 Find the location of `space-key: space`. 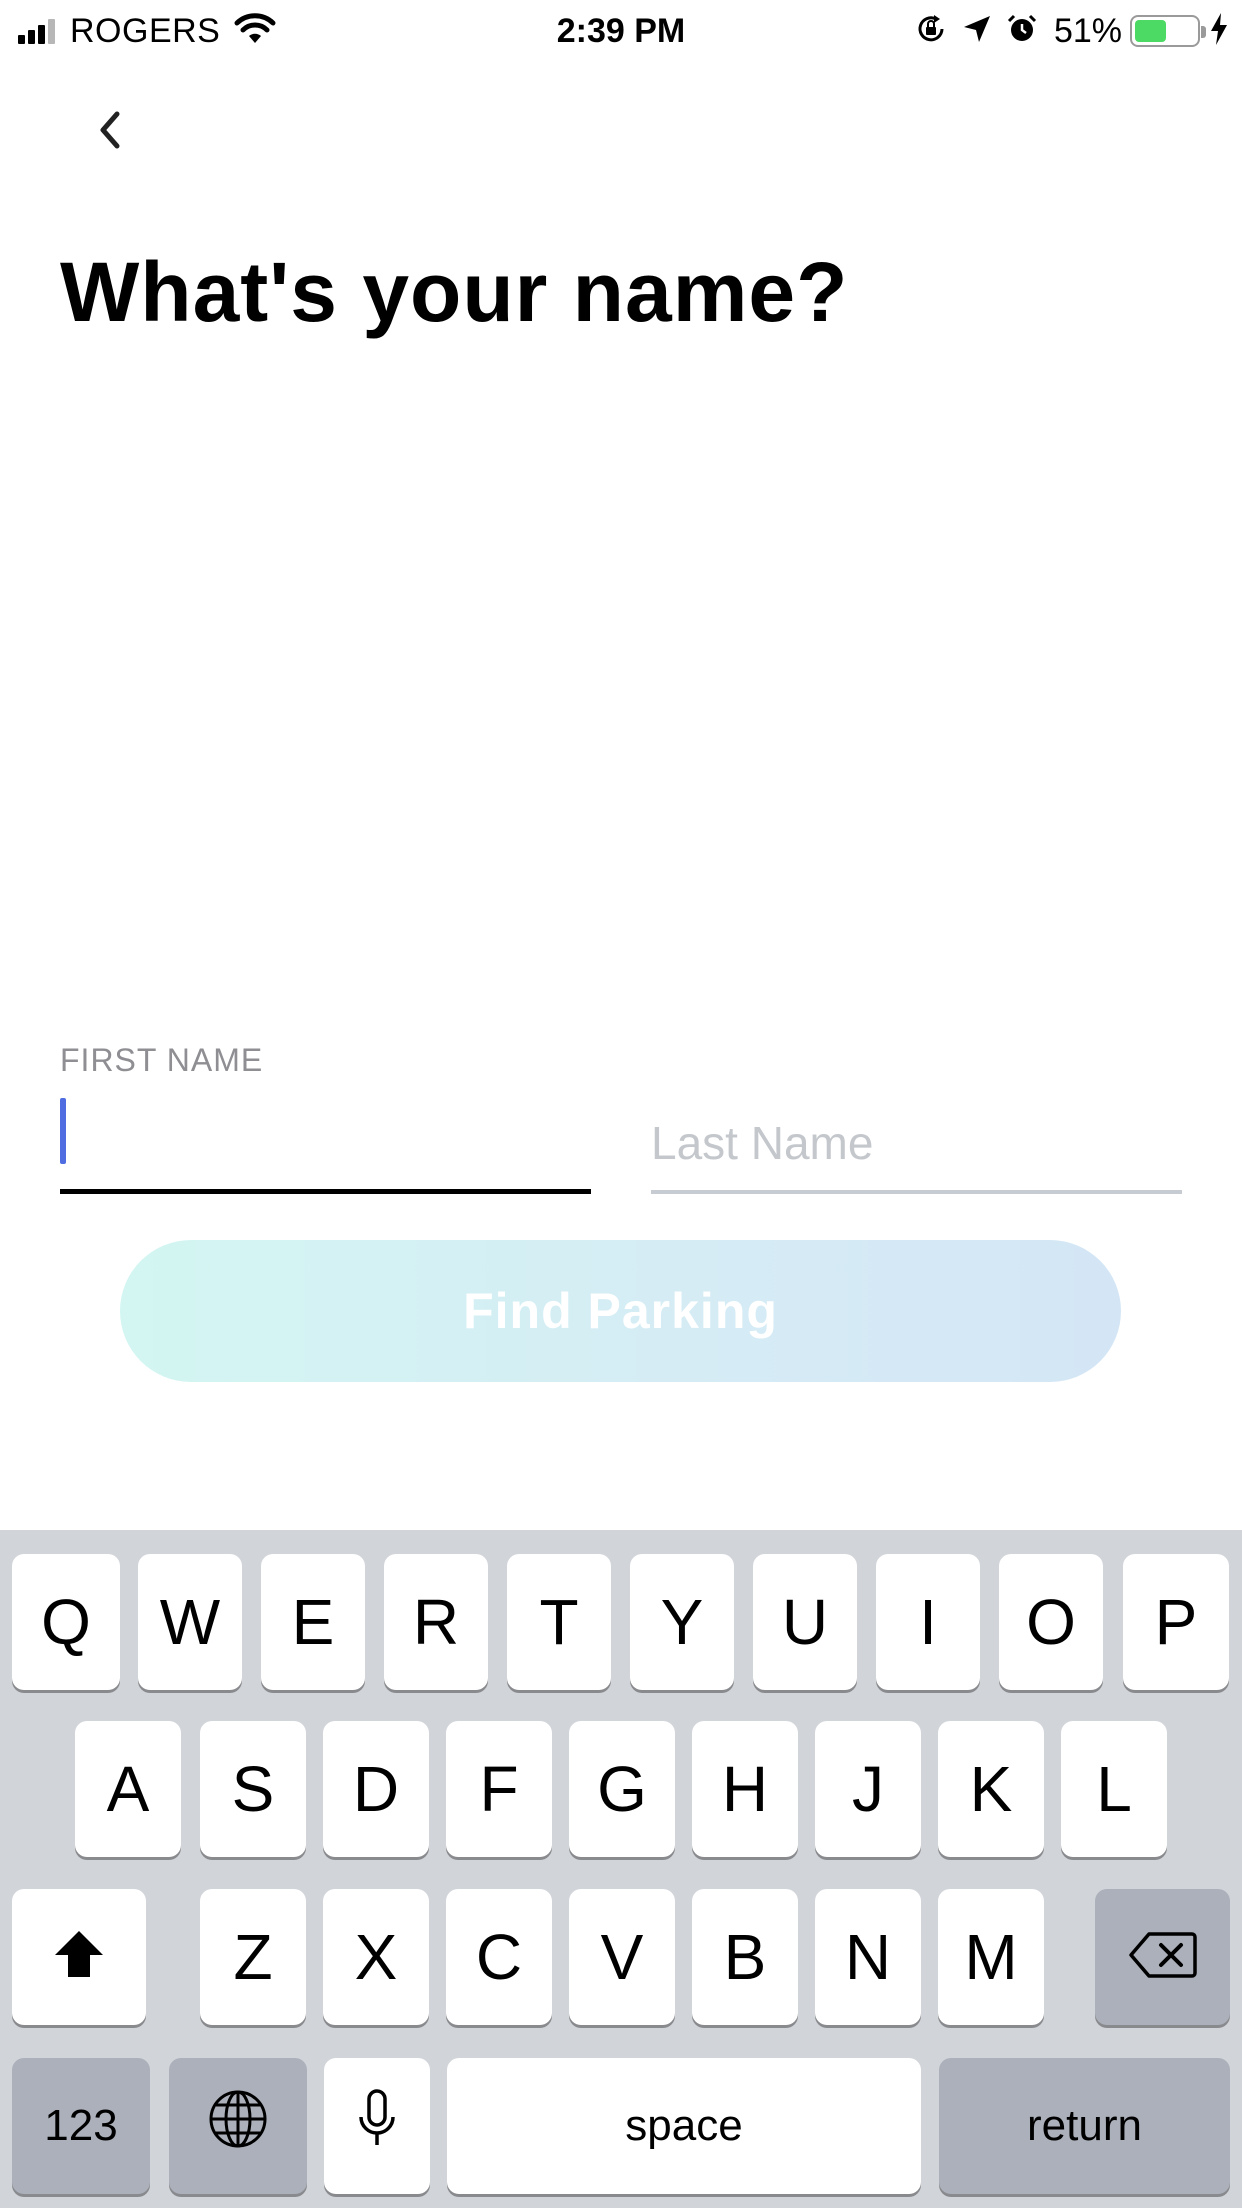

space-key: space is located at coordinates (684, 2126).